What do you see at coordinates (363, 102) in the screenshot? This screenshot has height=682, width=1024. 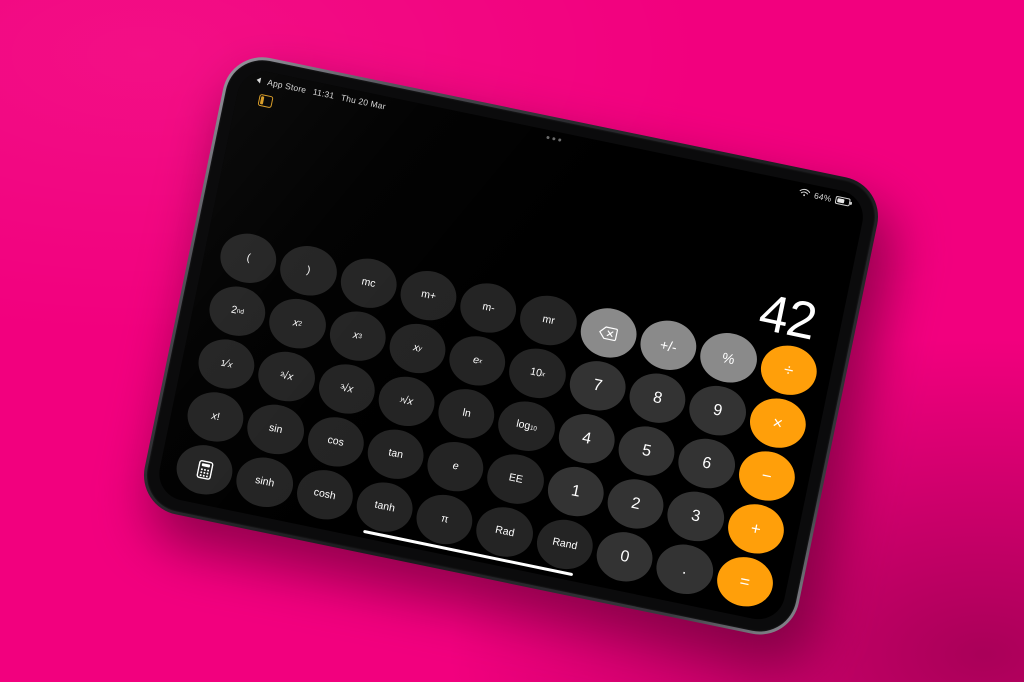 I see `status-date: Thu 20 Mar` at bounding box center [363, 102].